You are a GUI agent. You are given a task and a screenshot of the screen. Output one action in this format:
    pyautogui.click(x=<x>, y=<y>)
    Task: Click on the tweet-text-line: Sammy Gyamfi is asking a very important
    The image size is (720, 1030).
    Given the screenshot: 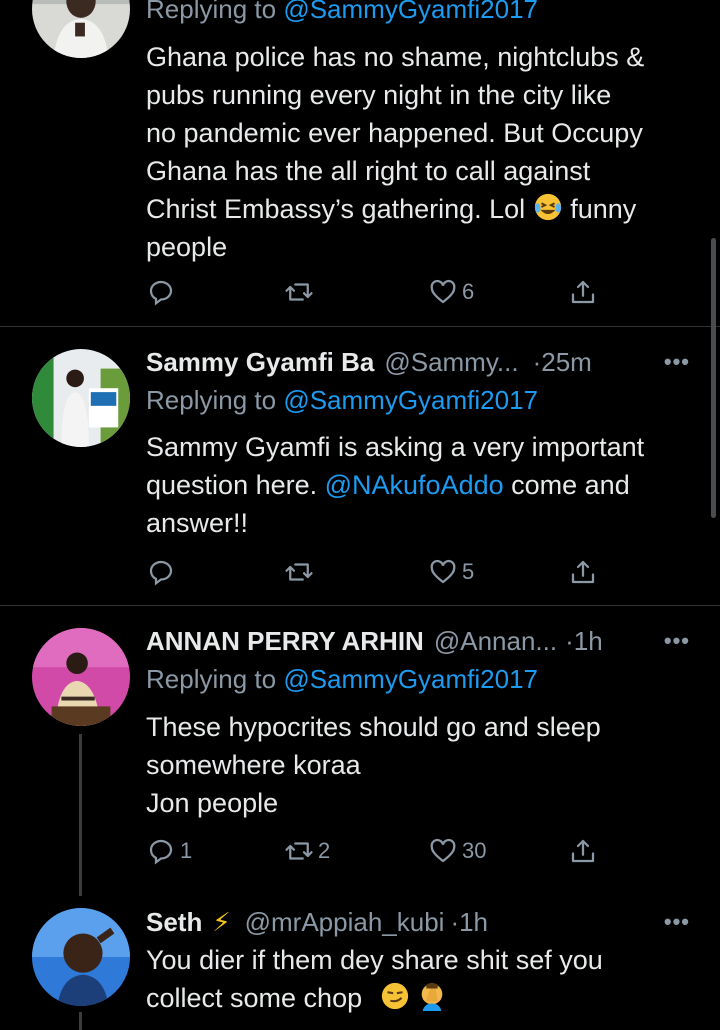 What is the action you would take?
    pyautogui.click(x=395, y=447)
    